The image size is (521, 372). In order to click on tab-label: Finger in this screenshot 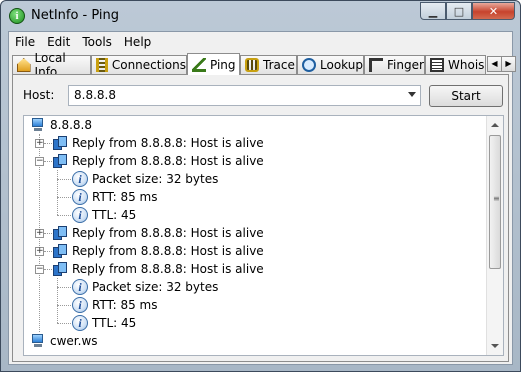, I will do `click(405, 65)`.